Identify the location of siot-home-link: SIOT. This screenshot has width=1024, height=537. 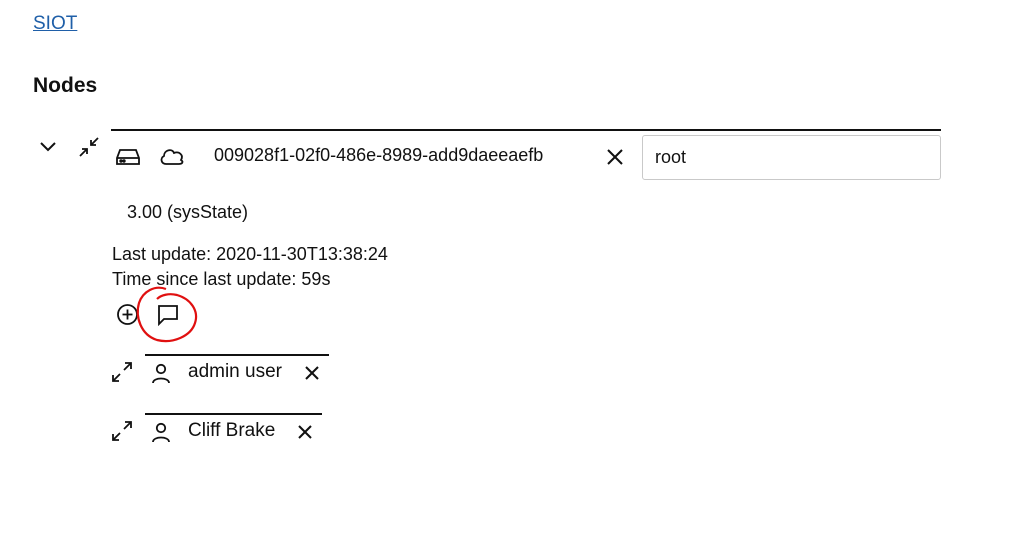
(55, 24).